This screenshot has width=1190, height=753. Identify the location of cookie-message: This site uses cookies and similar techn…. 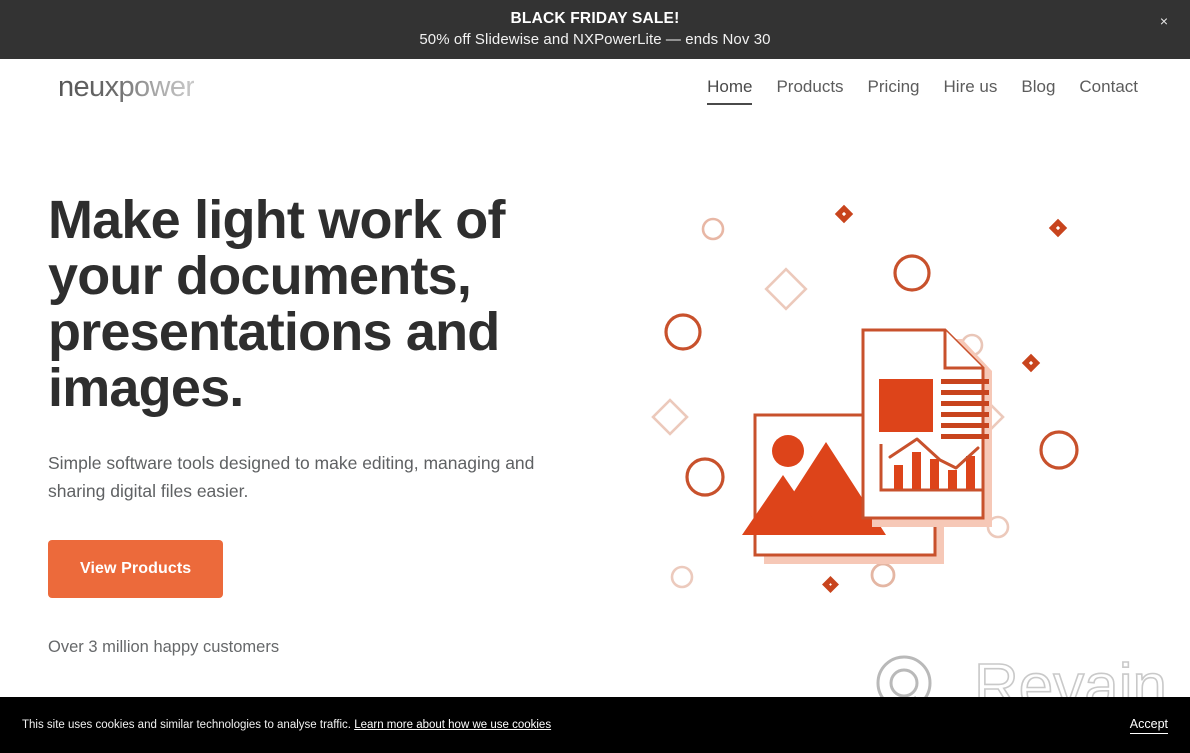
(286, 725).